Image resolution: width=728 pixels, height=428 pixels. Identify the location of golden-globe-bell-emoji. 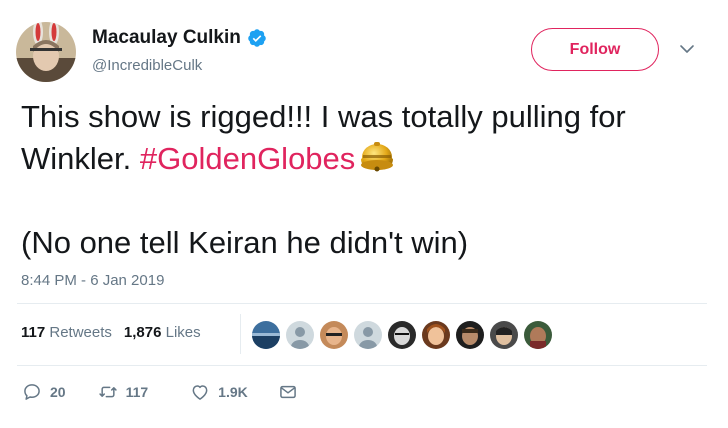
(377, 157).